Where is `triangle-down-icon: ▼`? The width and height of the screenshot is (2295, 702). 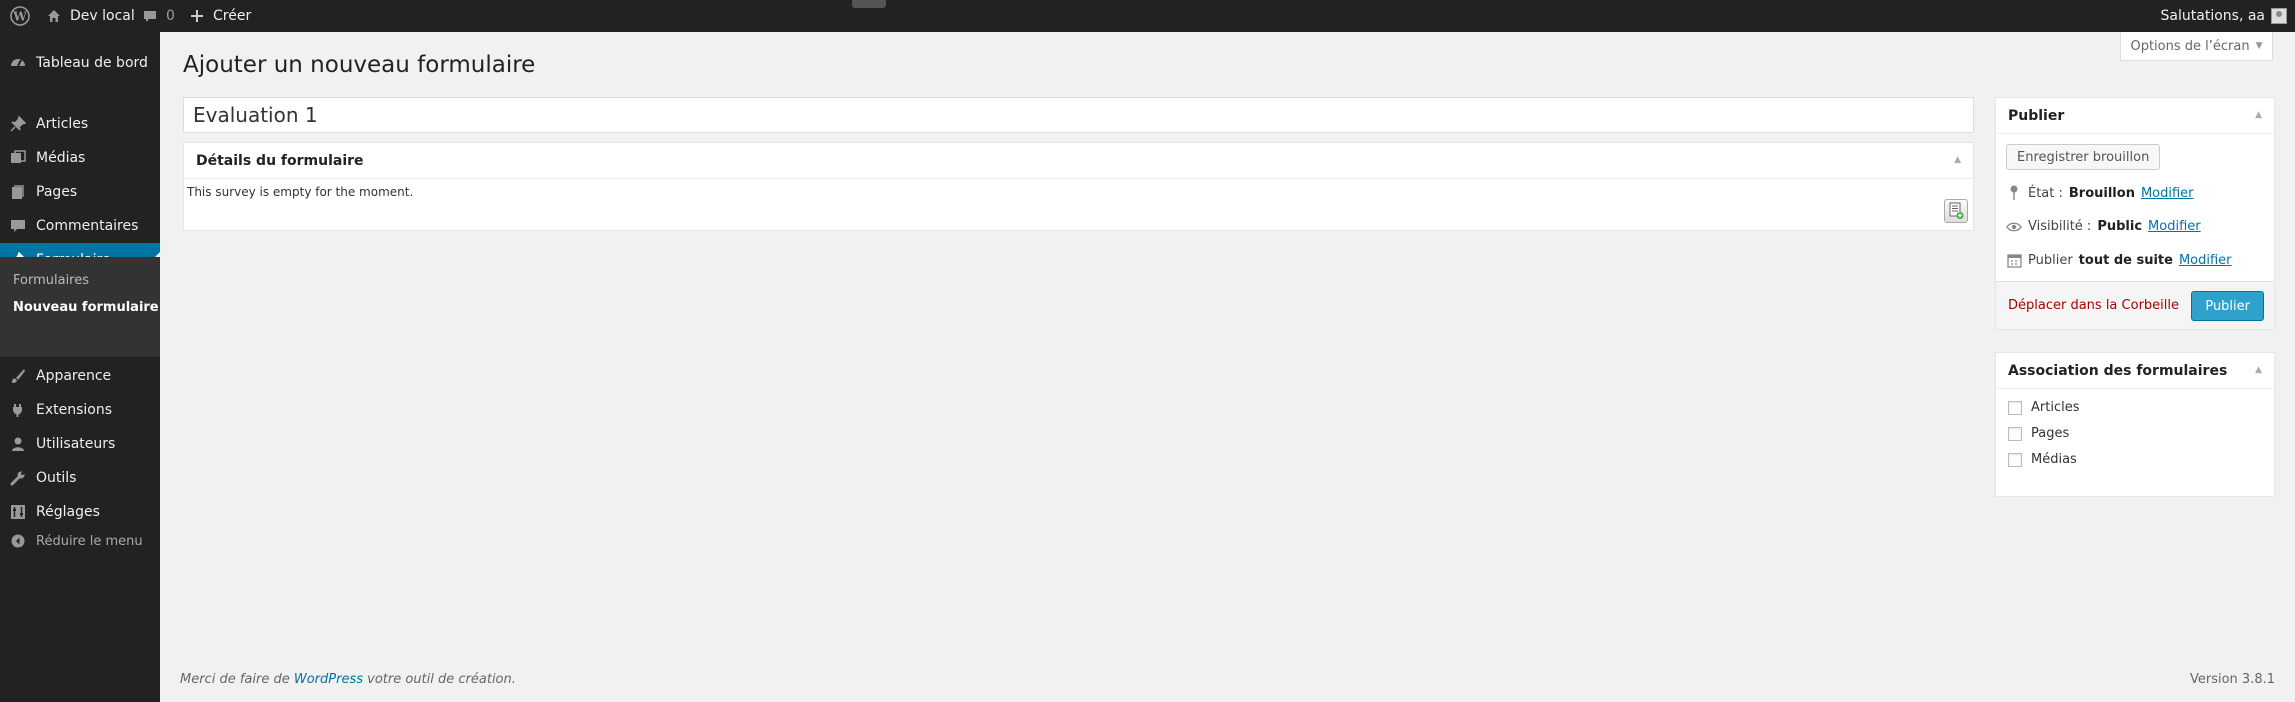
triangle-down-icon: ▼ is located at coordinates (2259, 46).